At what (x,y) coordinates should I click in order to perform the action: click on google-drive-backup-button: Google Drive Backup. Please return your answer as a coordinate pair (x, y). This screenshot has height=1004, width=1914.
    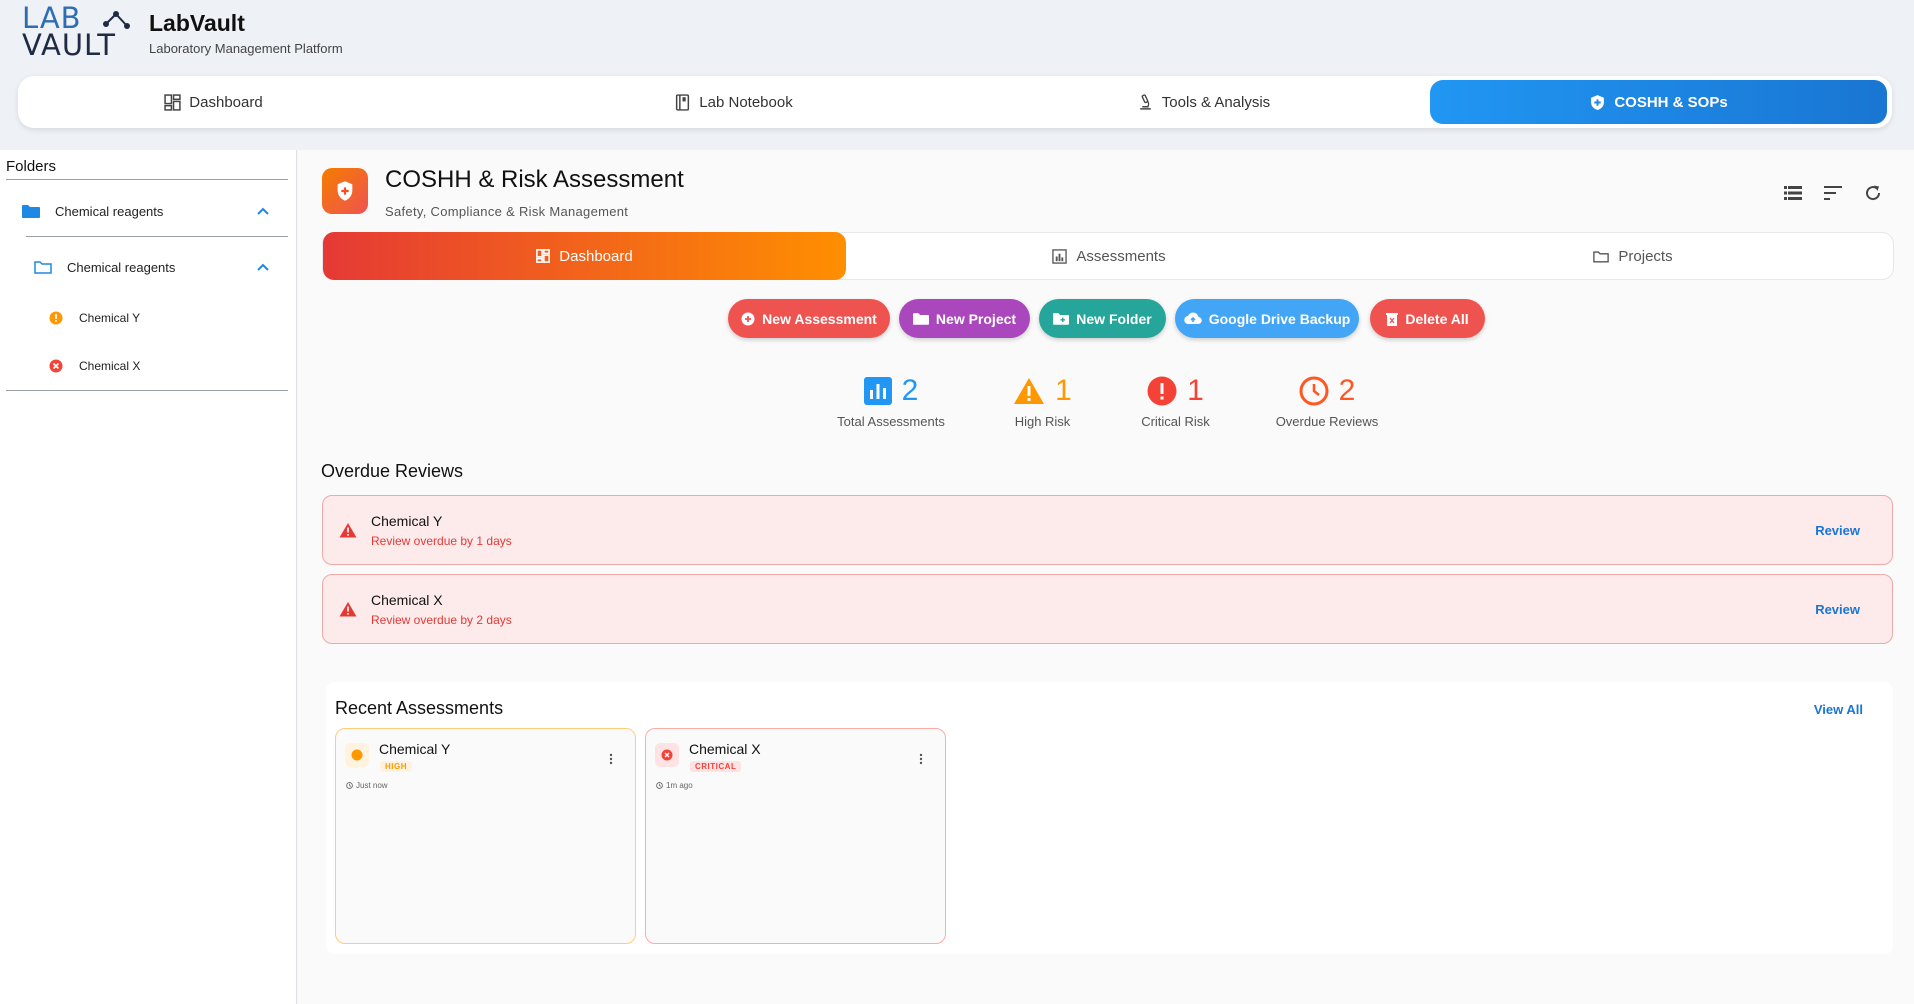
    Looking at the image, I should click on (1267, 318).